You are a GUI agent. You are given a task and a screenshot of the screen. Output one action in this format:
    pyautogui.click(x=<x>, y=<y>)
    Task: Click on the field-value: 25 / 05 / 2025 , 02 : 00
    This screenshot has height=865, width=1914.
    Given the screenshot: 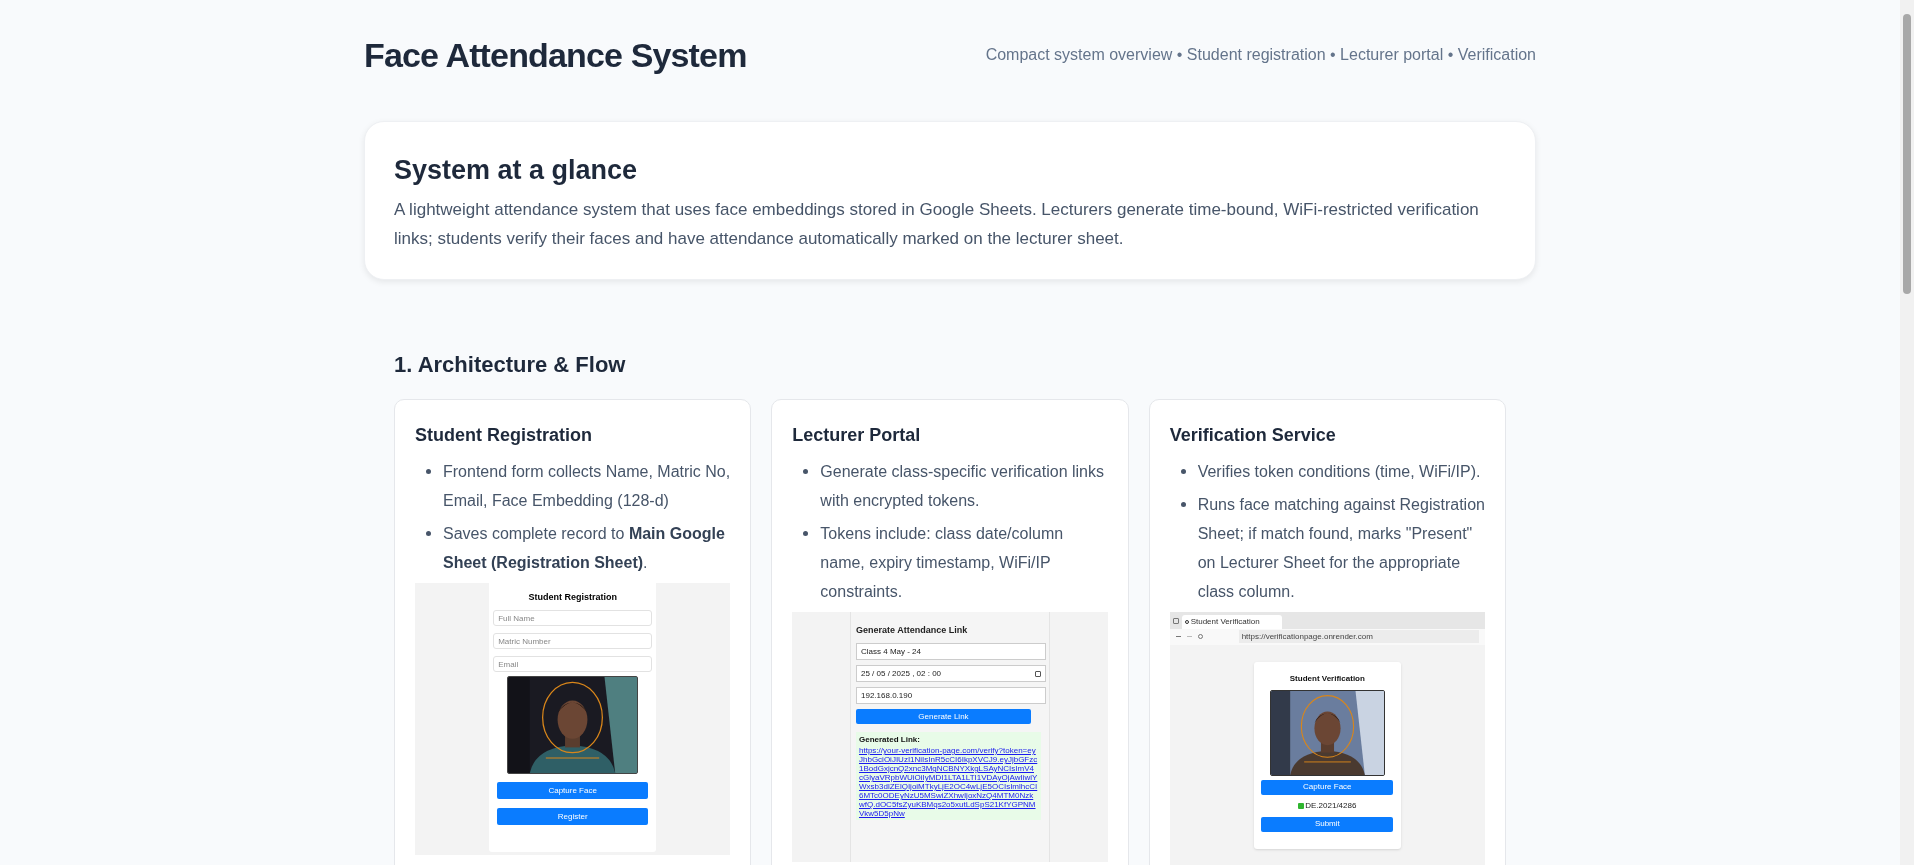 What is the action you would take?
    pyautogui.click(x=901, y=673)
    